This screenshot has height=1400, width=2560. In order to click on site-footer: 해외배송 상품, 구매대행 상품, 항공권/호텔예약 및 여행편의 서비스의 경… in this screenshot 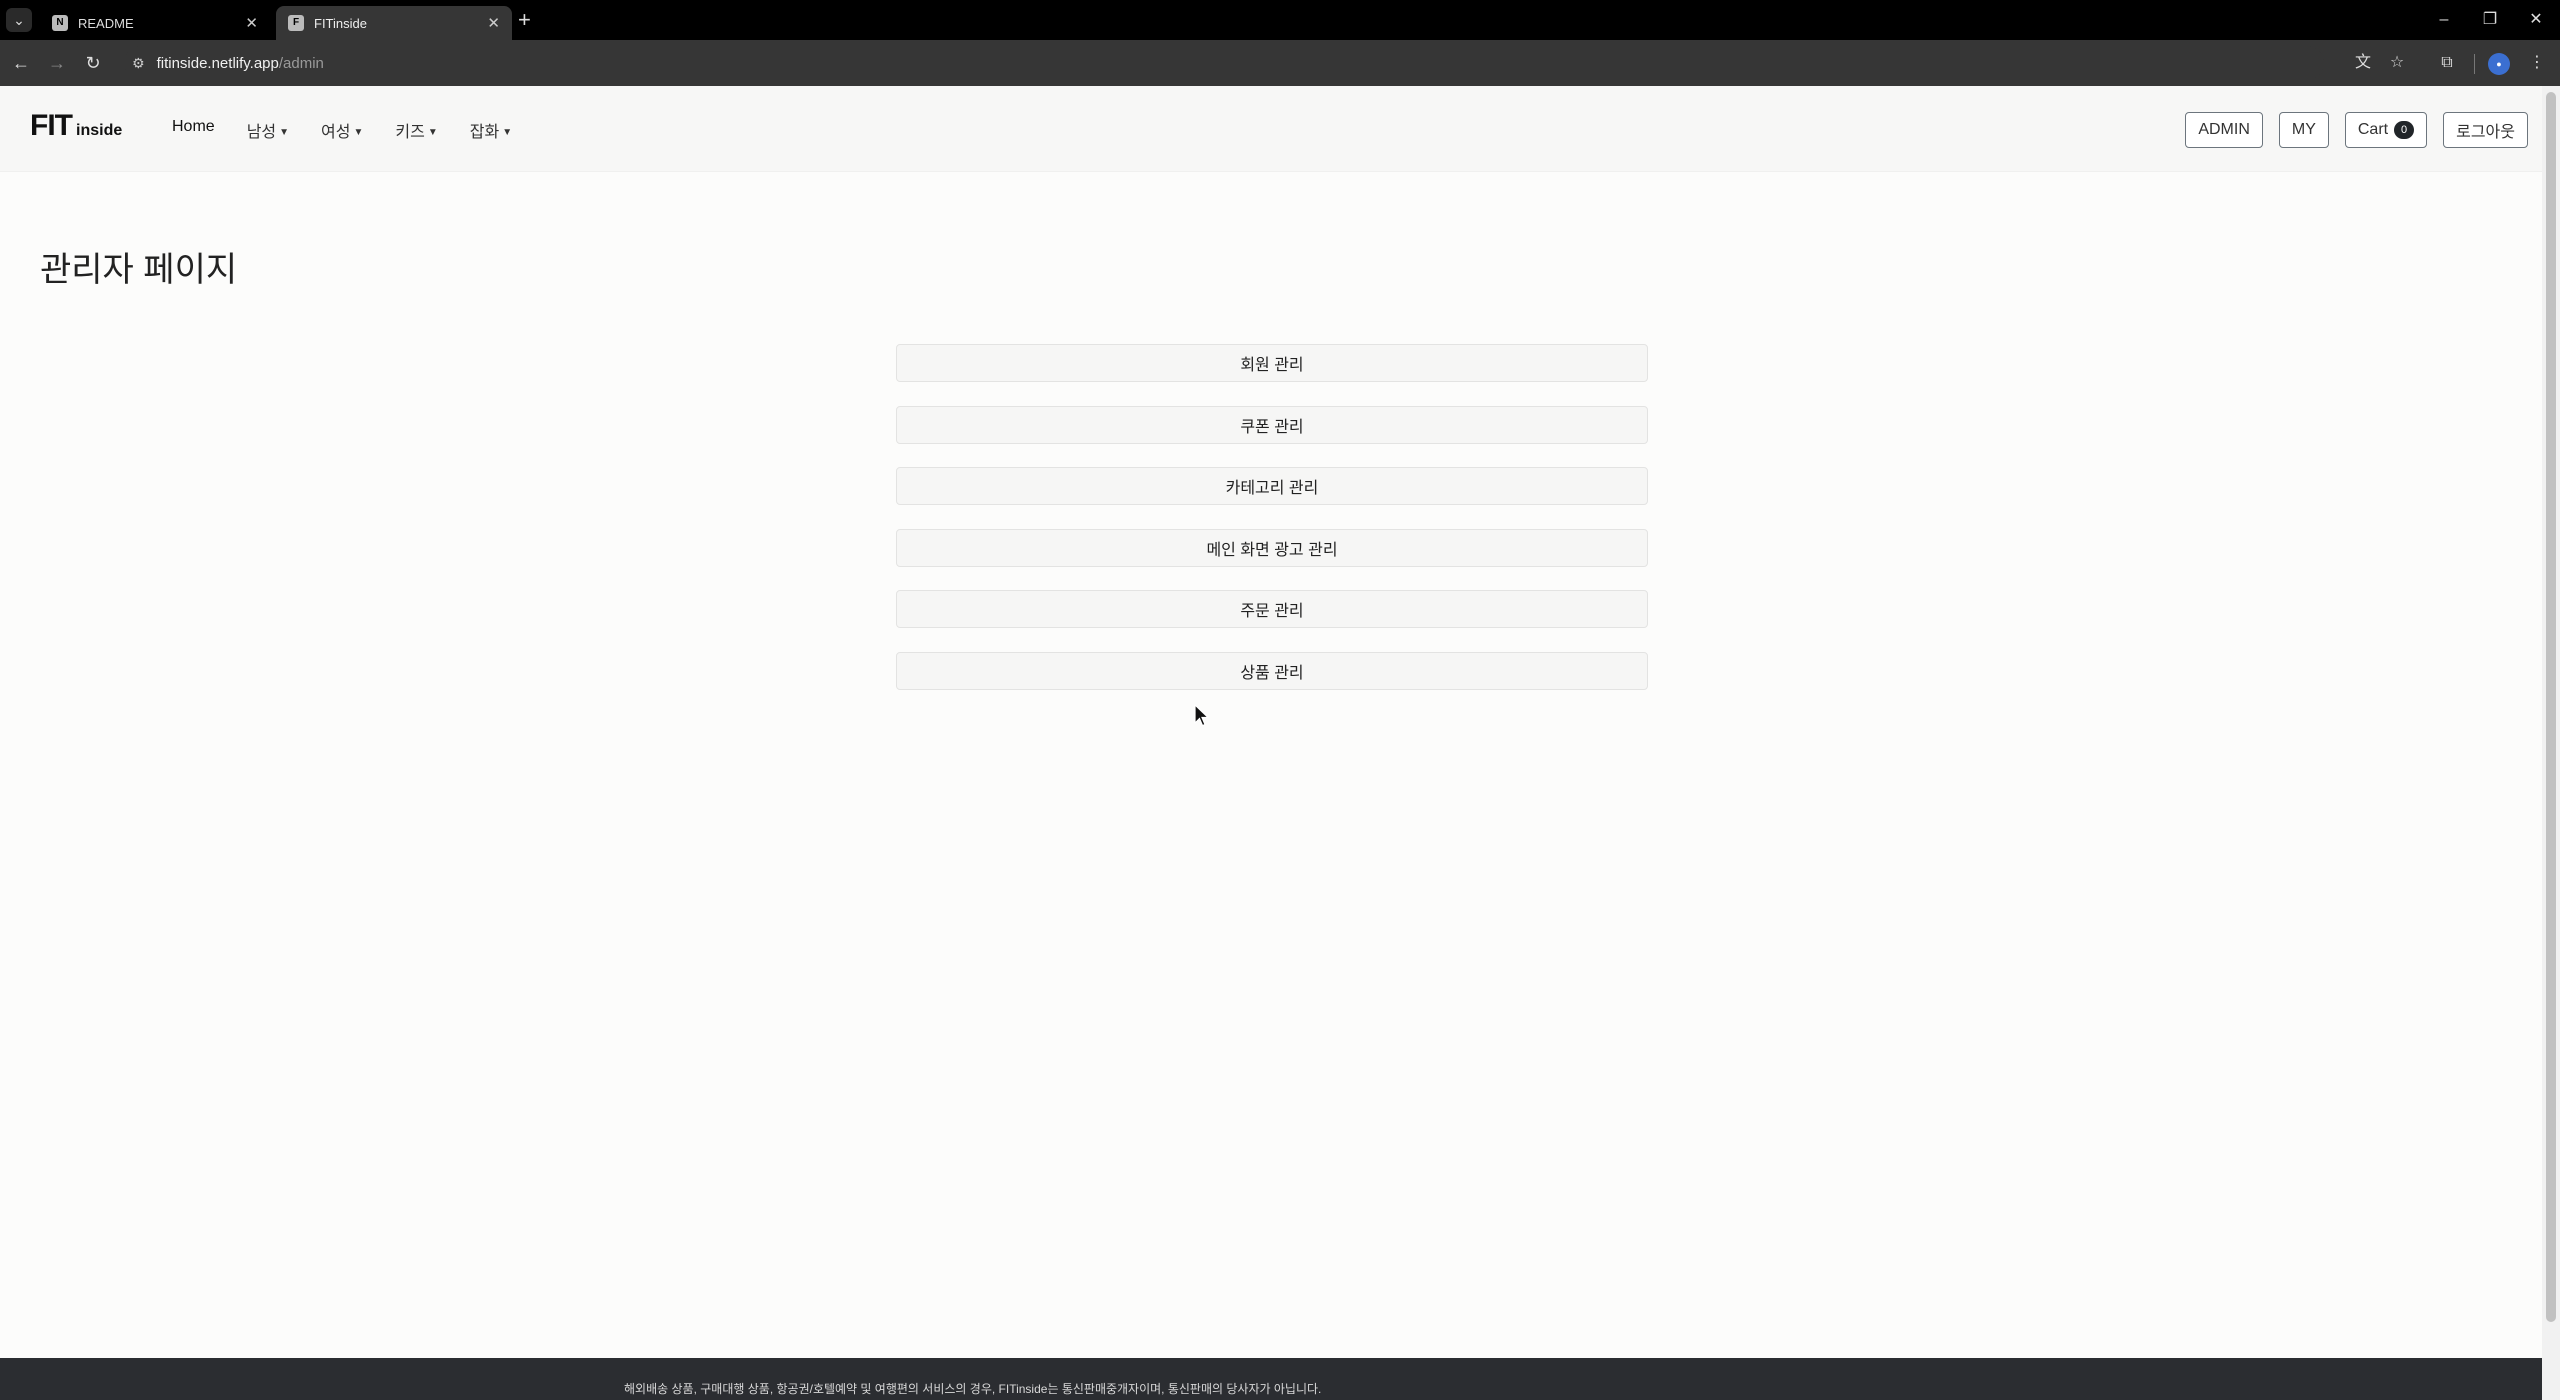, I will do `click(1271, 1379)`.